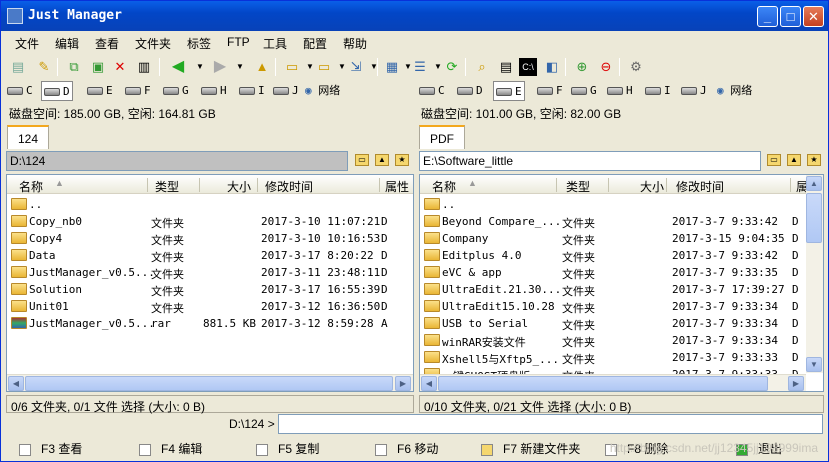 This screenshot has width=829, height=462. Describe the element at coordinates (57, 91) in the screenshot. I see `left-drive-d: D` at that location.